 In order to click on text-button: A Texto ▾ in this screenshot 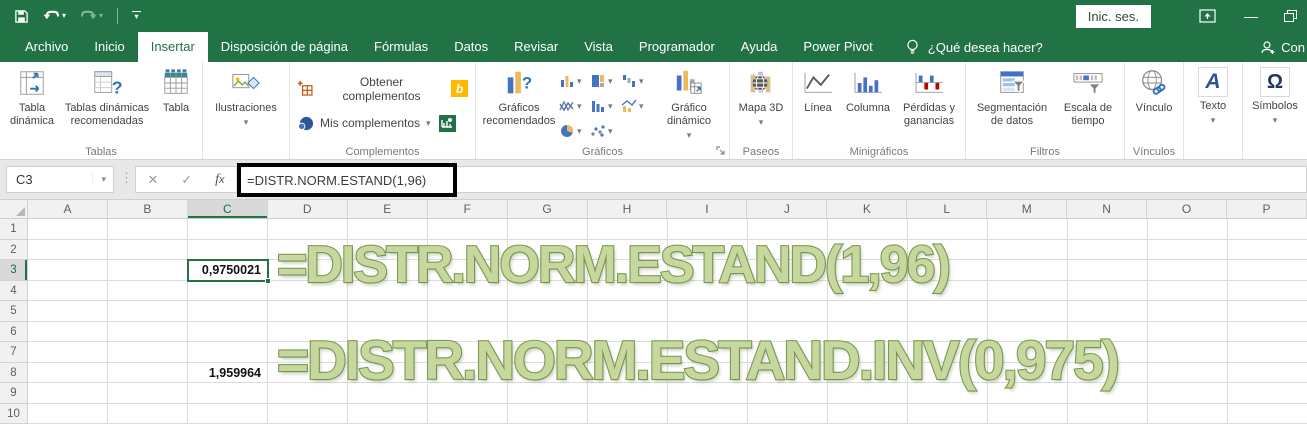, I will do `click(1213, 104)`.